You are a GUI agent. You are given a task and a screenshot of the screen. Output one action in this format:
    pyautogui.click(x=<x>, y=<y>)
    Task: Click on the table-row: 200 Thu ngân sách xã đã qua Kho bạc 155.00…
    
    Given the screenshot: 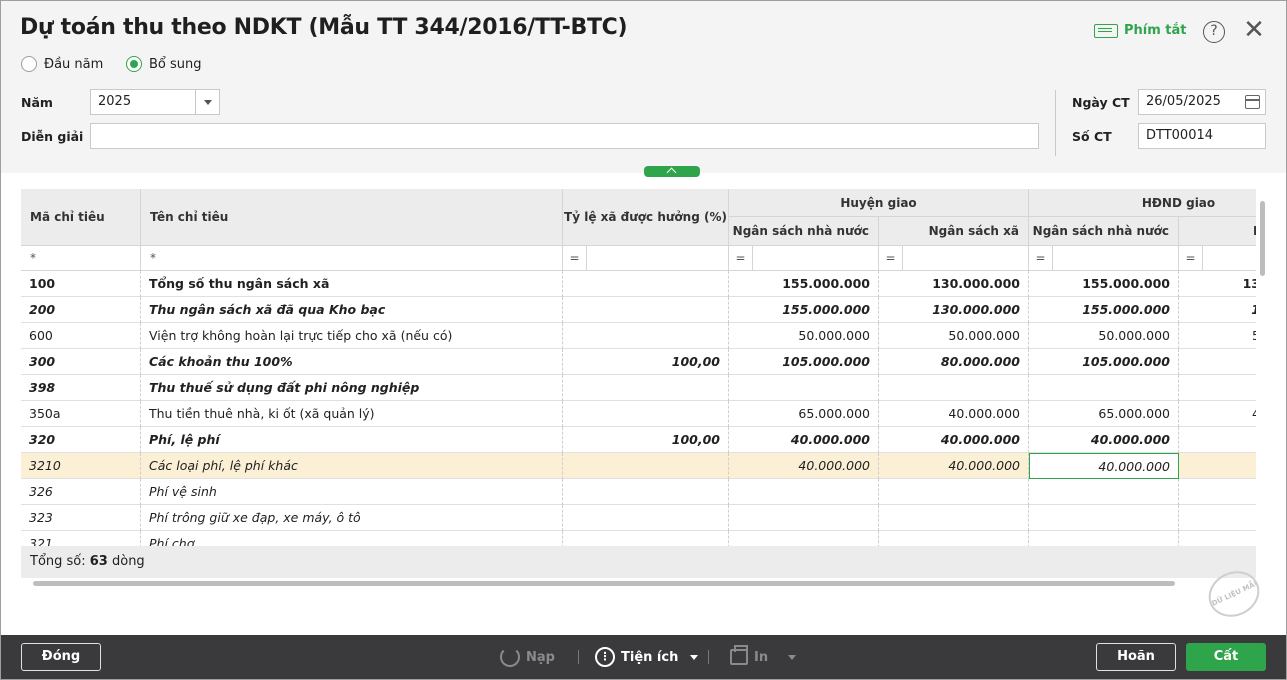 What is the action you would take?
    pyautogui.click(x=638, y=310)
    